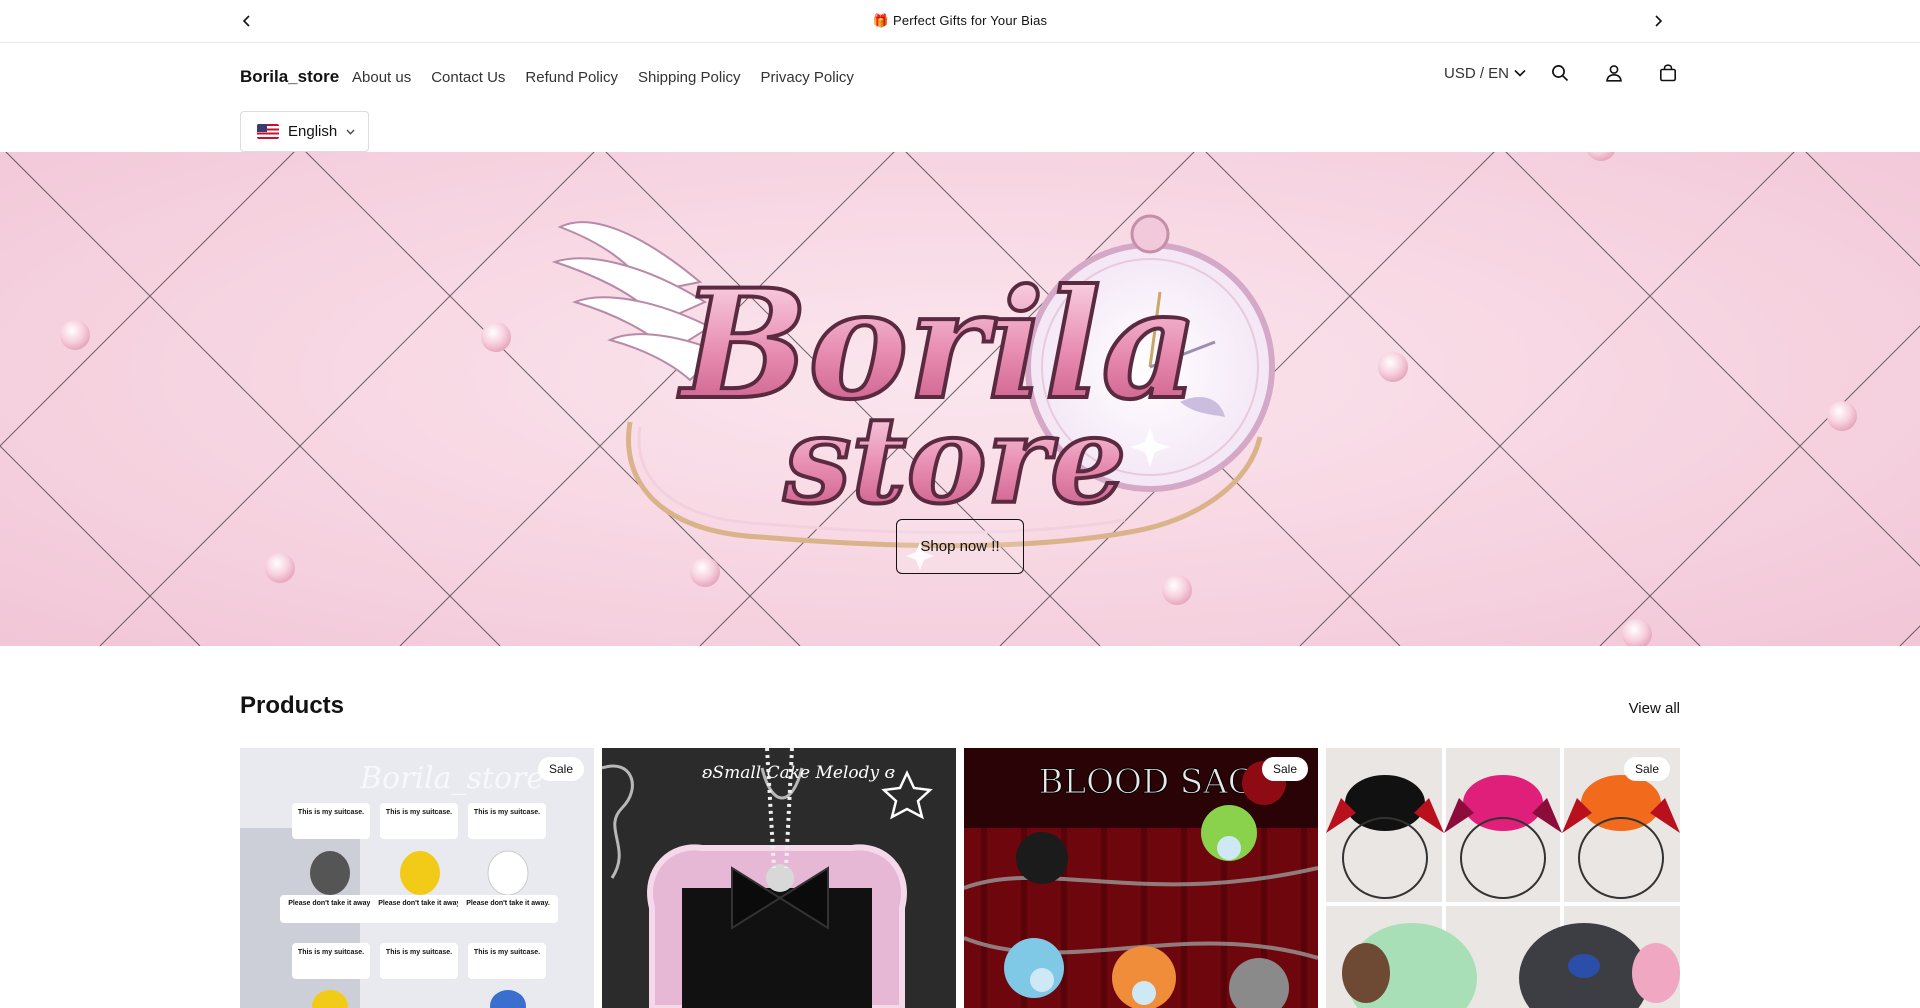  Describe the element at coordinates (799, 773) in the screenshot. I see `image-caption-2: ʚSmall Cake Melody ɞ` at that location.